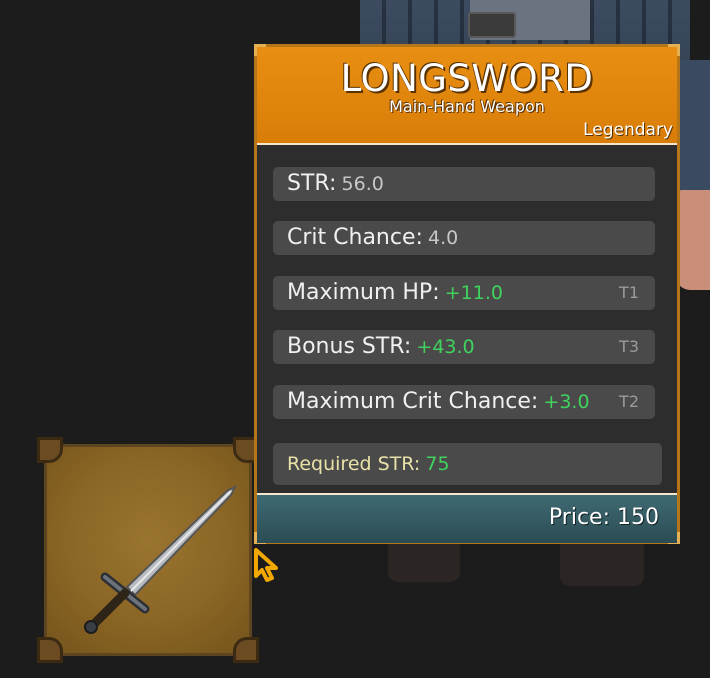  What do you see at coordinates (443, 238) in the screenshot?
I see `stat-value: 4.0` at bounding box center [443, 238].